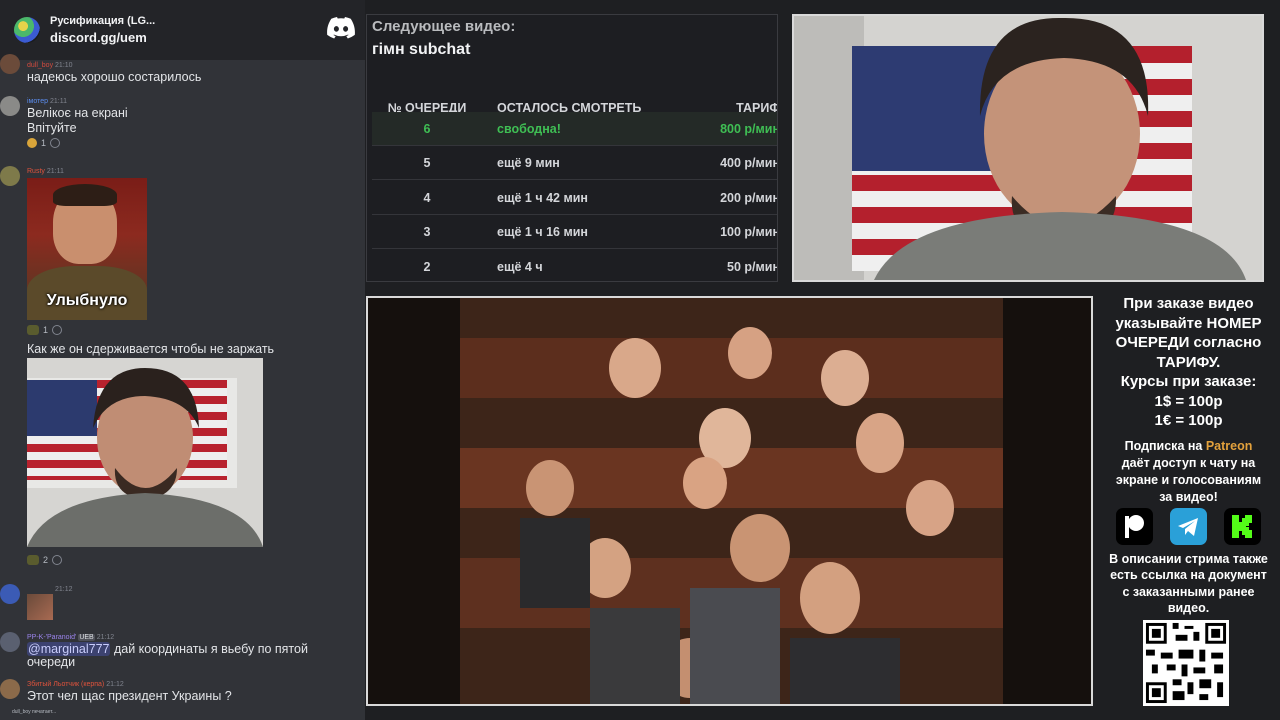 The width and height of the screenshot is (1280, 720). I want to click on telegram-glyph, so click(1188, 527).